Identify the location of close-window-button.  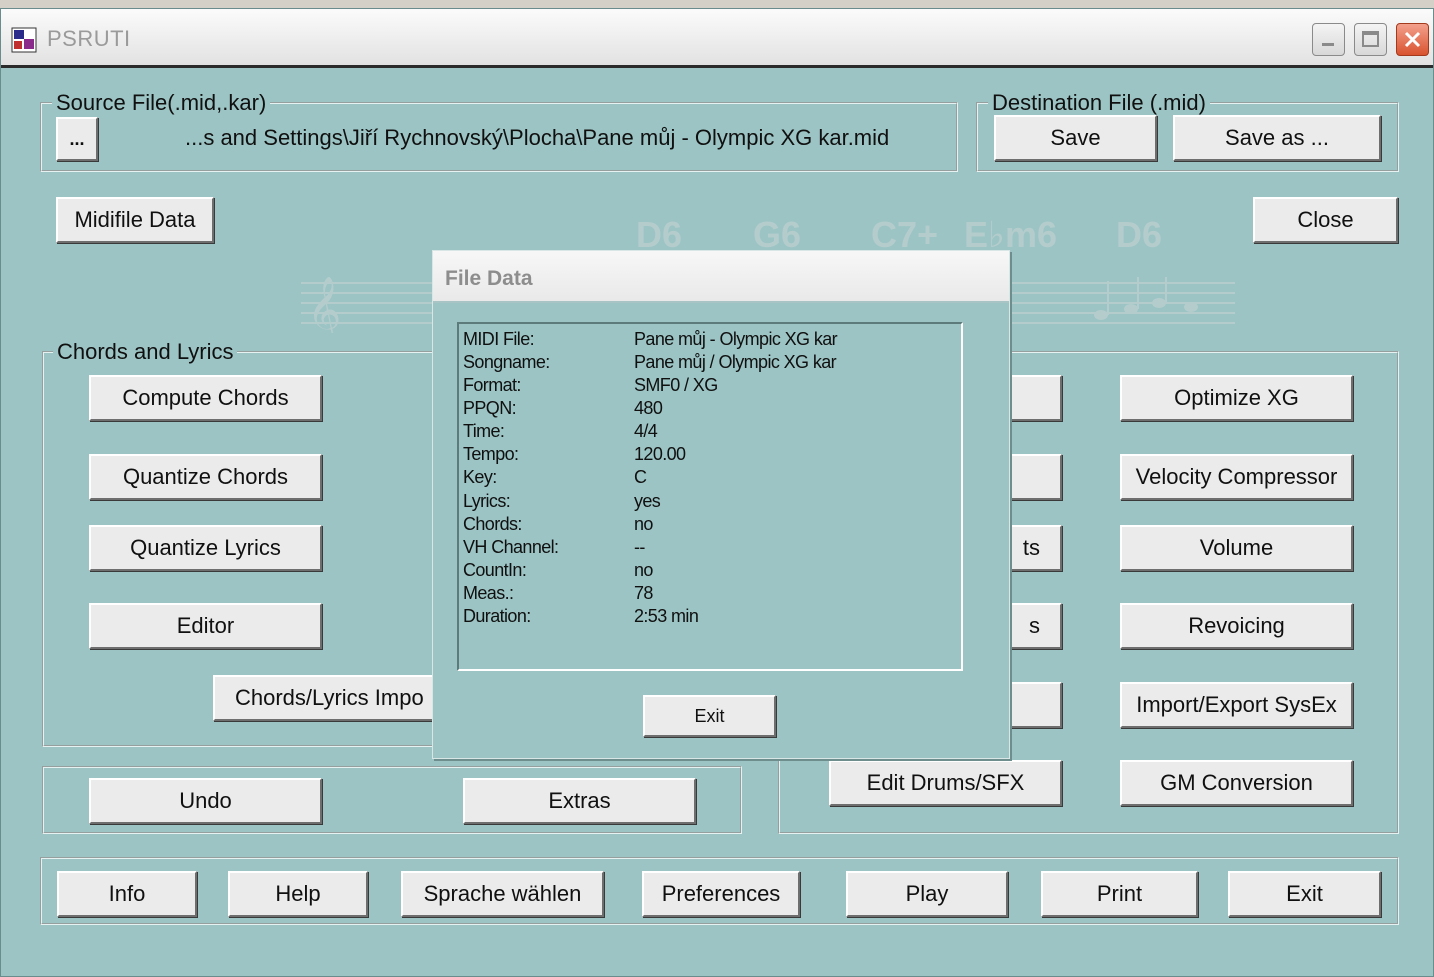
(1412, 39).